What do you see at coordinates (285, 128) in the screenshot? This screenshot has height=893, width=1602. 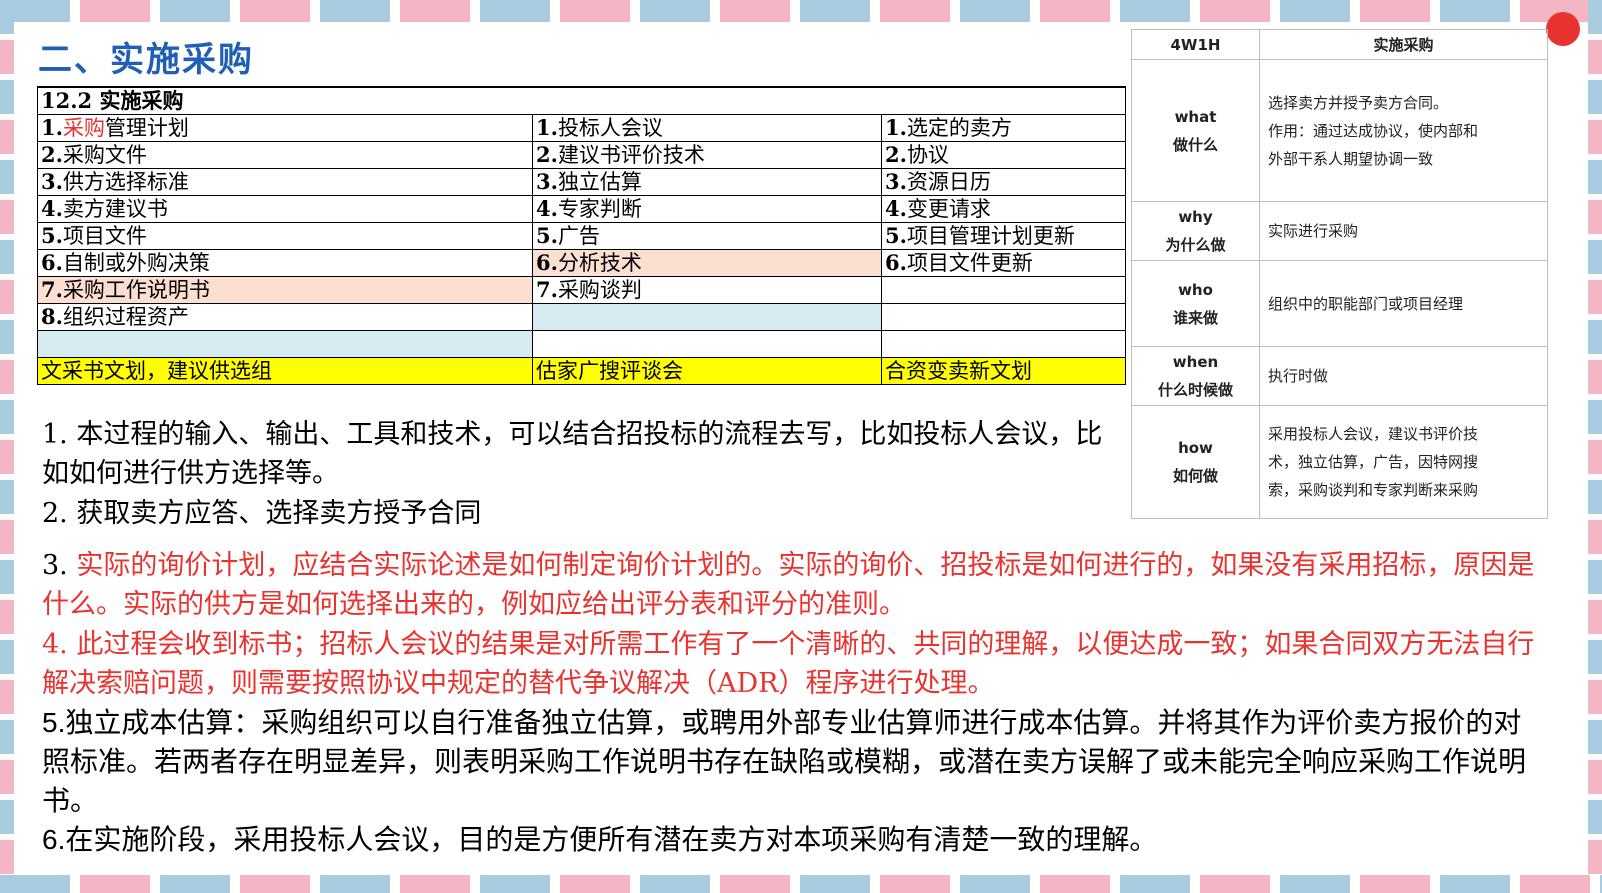 I see `input-cell: 1.采购管理计划` at bounding box center [285, 128].